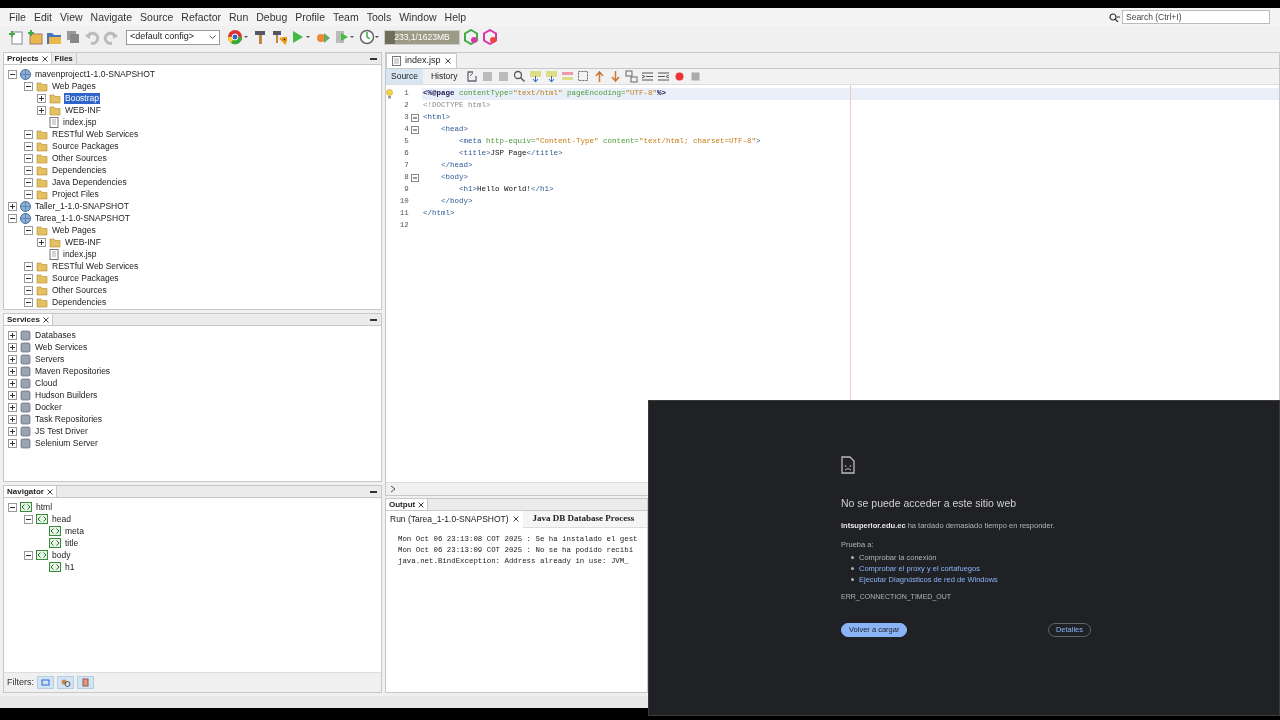 The width and height of the screenshot is (1280, 720). Describe the element at coordinates (520, 76) in the screenshot. I see `magnifier-icon` at that location.